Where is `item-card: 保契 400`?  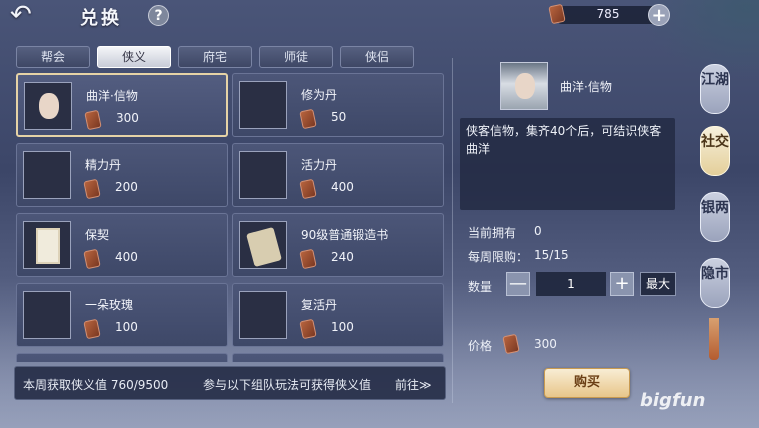
item-card: 保契 400 is located at coordinates (122, 245).